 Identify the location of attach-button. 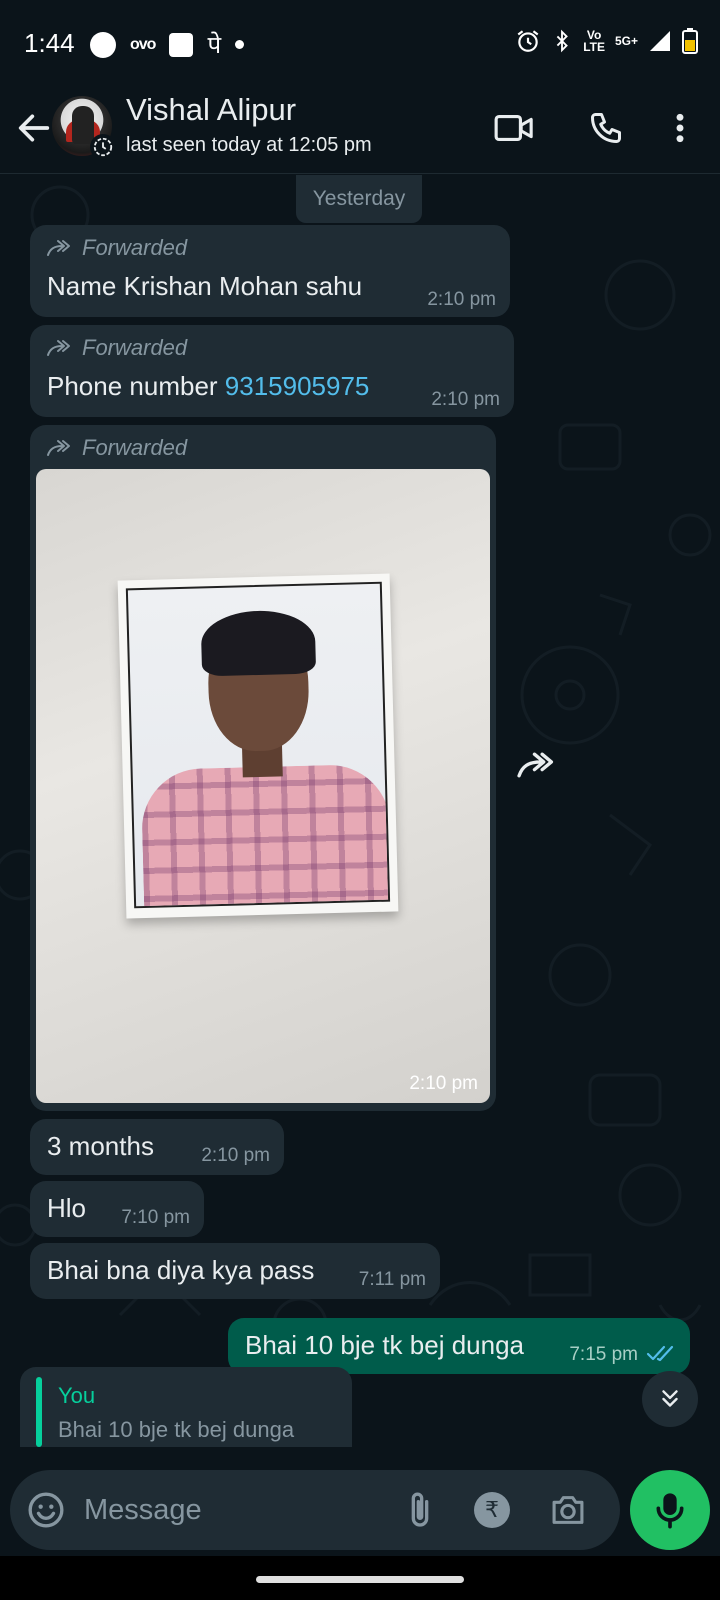
(420, 1510).